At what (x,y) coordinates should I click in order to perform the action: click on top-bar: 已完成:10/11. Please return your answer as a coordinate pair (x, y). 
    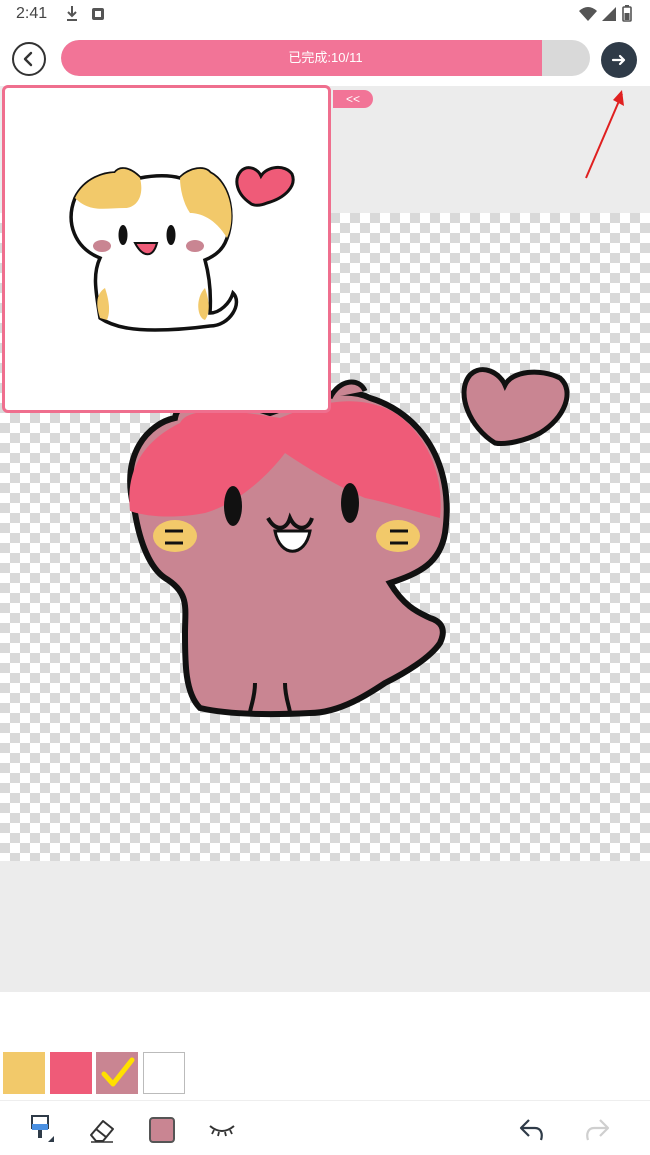
    Looking at the image, I should click on (325, 58).